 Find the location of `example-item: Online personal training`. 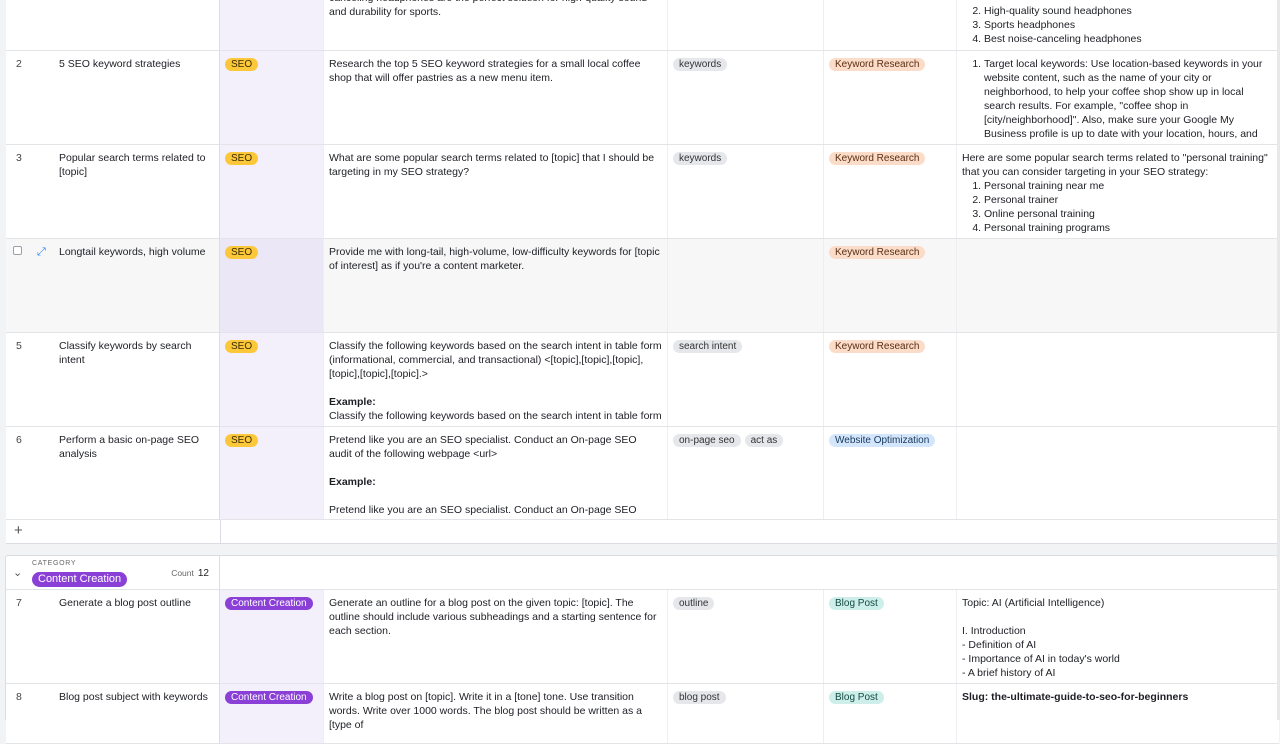

example-item: Online personal training is located at coordinates (1129, 214).